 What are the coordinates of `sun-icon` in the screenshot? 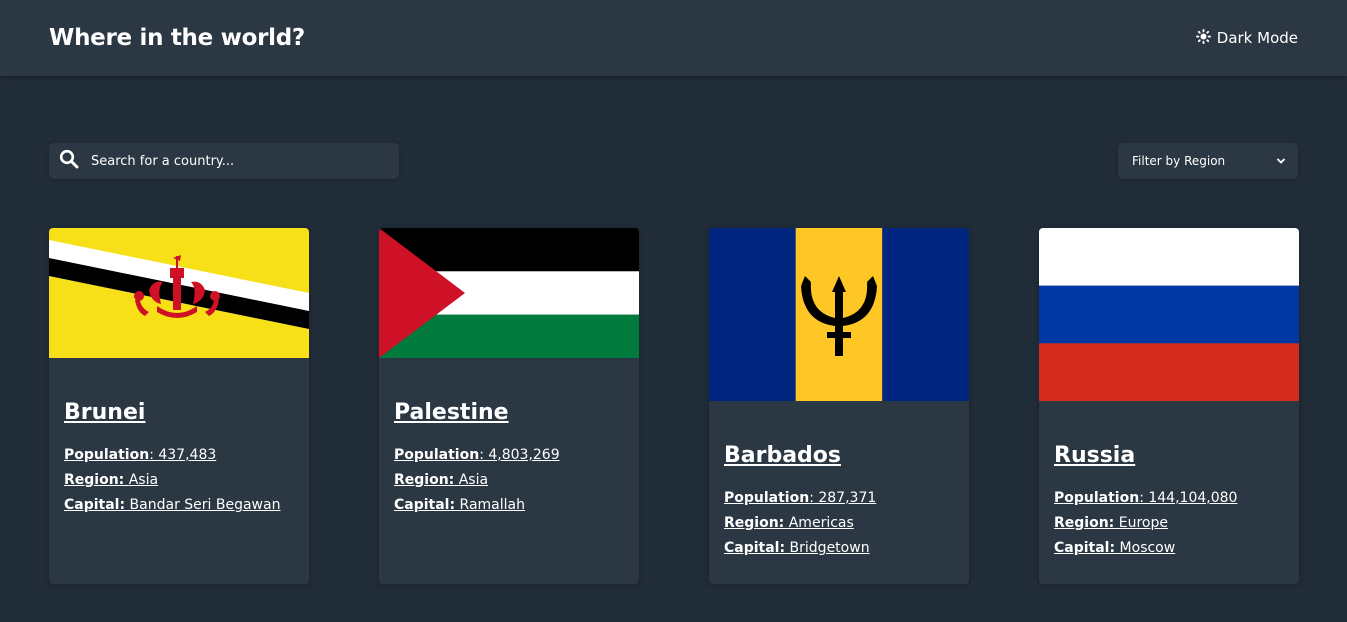 It's located at (1203, 38).